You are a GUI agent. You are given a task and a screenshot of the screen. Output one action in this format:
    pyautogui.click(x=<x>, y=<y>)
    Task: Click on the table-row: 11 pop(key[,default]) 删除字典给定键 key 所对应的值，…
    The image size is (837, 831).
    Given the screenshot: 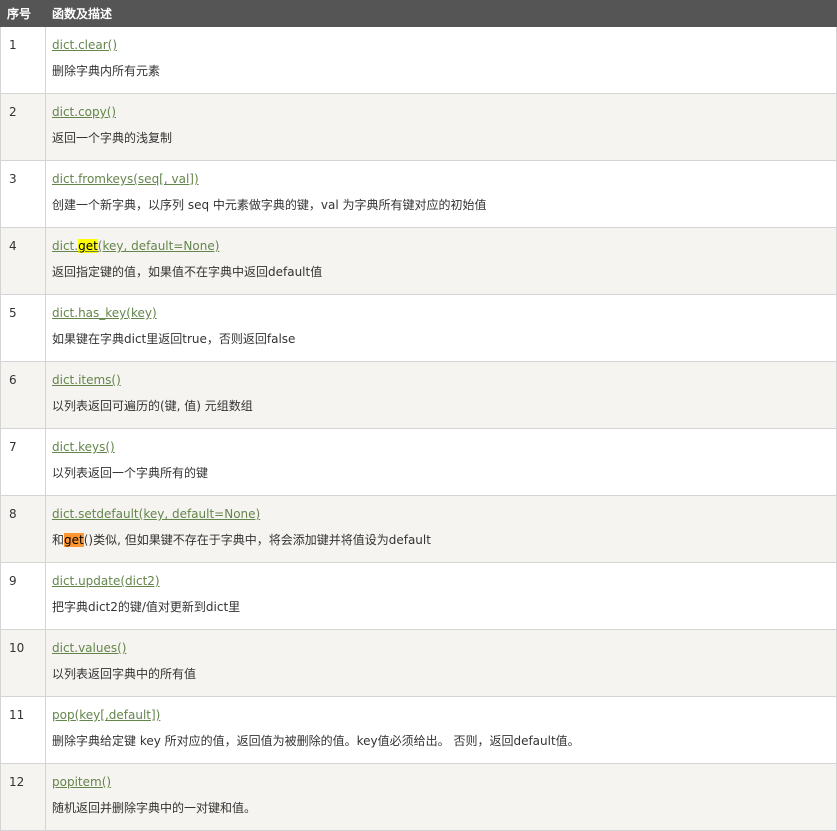 What is the action you would take?
    pyautogui.click(x=418, y=730)
    